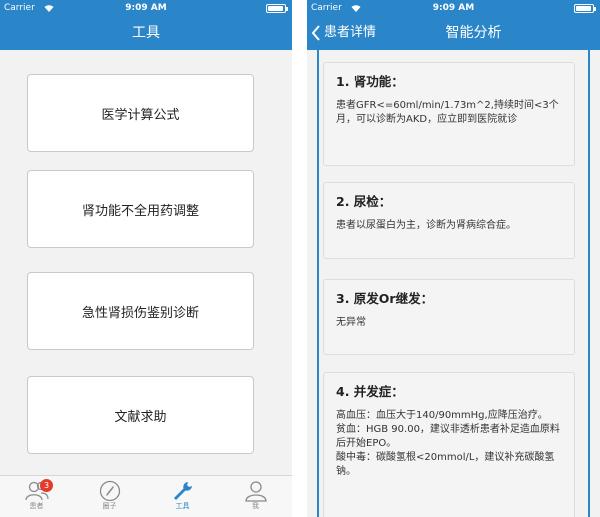 Image resolution: width=600 pixels, height=517 pixels. What do you see at coordinates (448, 436) in the screenshot?
I see `card-text-anemia: 贫血：HGB 90.00，建议非透析患者补足造血原料后开始EPO。` at bounding box center [448, 436].